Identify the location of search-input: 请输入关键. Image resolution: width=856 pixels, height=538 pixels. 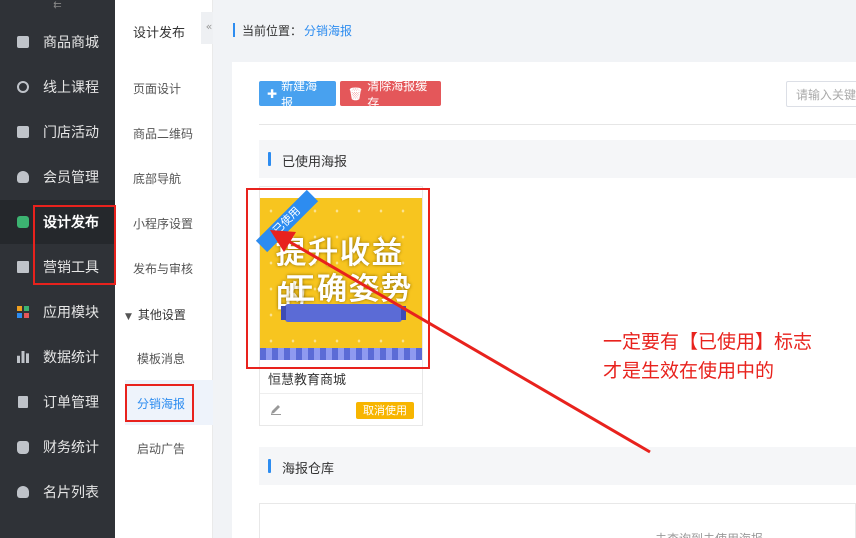
(821, 94).